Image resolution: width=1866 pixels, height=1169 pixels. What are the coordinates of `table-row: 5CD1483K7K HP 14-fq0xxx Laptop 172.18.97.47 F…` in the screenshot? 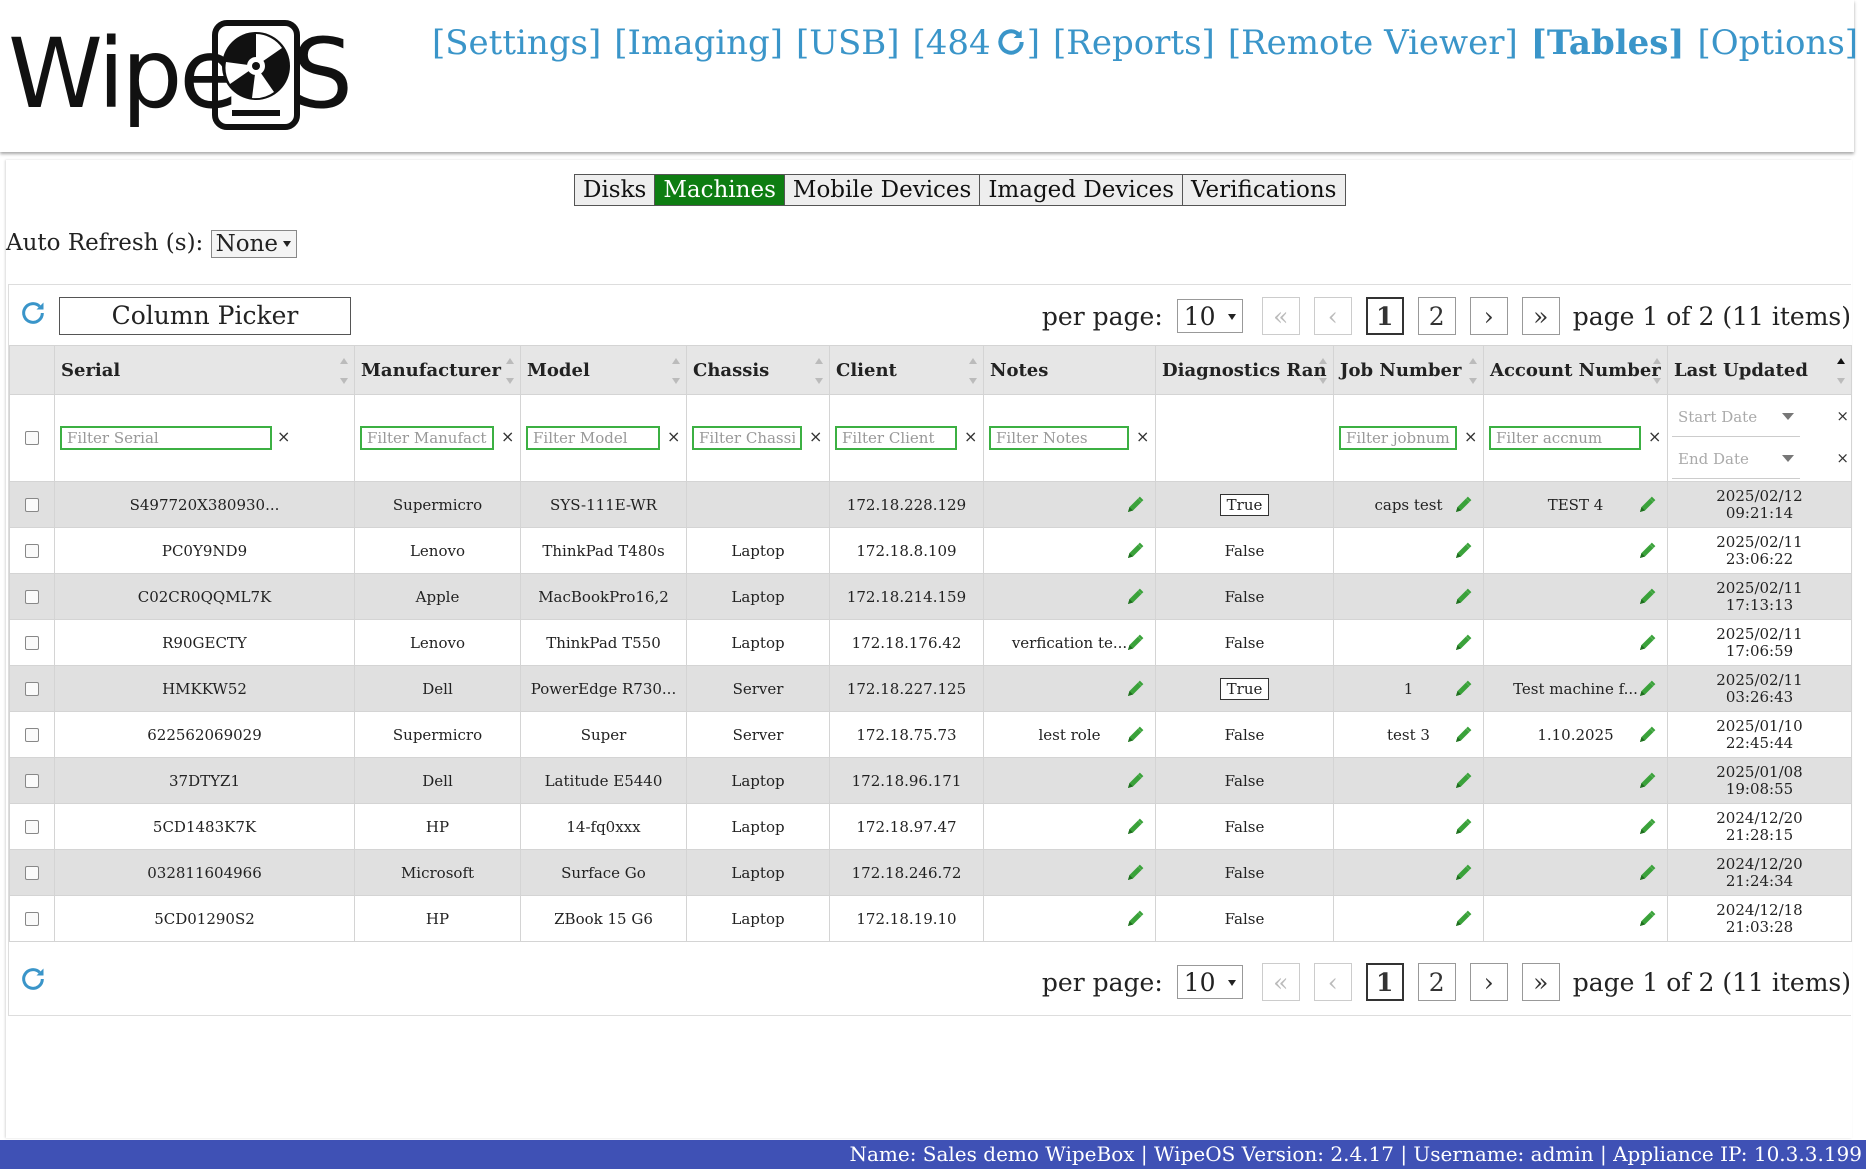 It's located at (930, 826).